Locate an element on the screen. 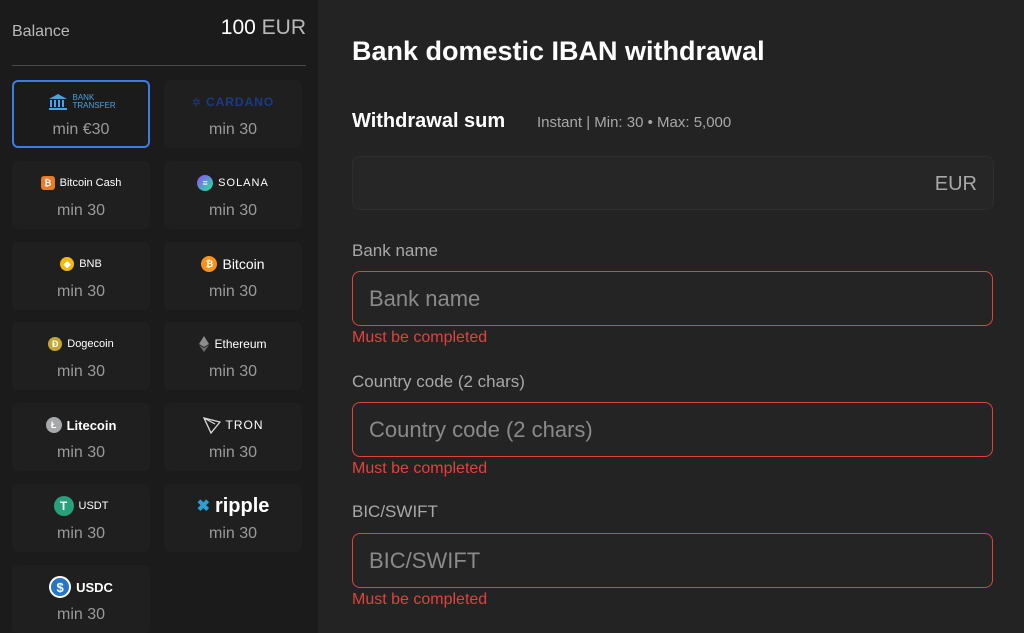 The height and width of the screenshot is (633, 1024). method-name: Bitcoin is located at coordinates (243, 264).